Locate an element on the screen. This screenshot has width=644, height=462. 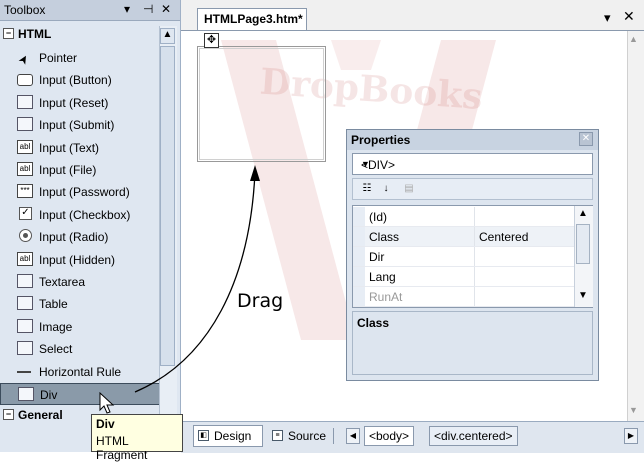
property-row: RunAt is located at coordinates (463, 297).